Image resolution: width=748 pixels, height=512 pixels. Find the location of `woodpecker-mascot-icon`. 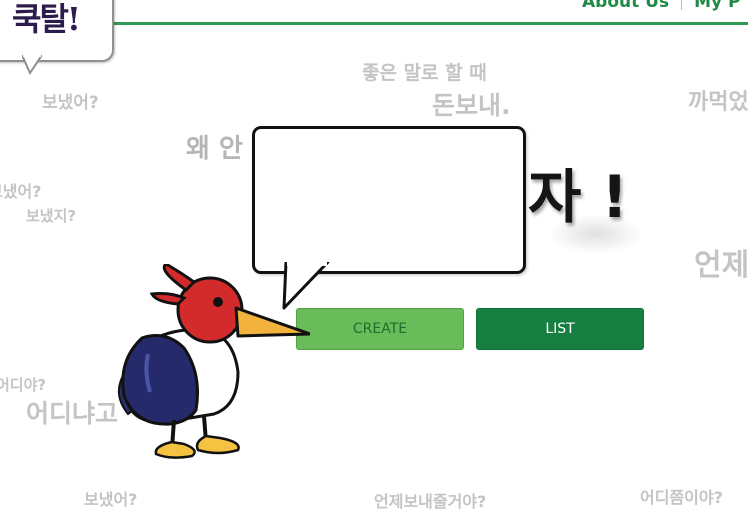

woodpecker-mascot-icon is located at coordinates (213, 361).